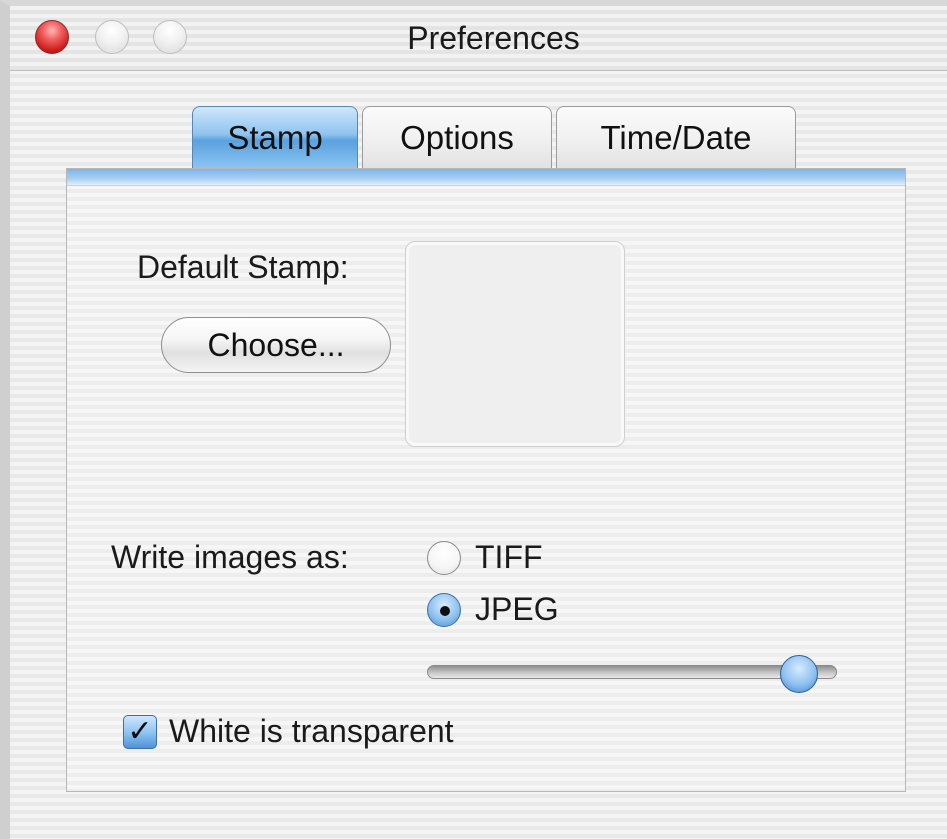 The image size is (947, 839). What do you see at coordinates (275, 137) in the screenshot?
I see `tab-stamp: Stamp` at bounding box center [275, 137].